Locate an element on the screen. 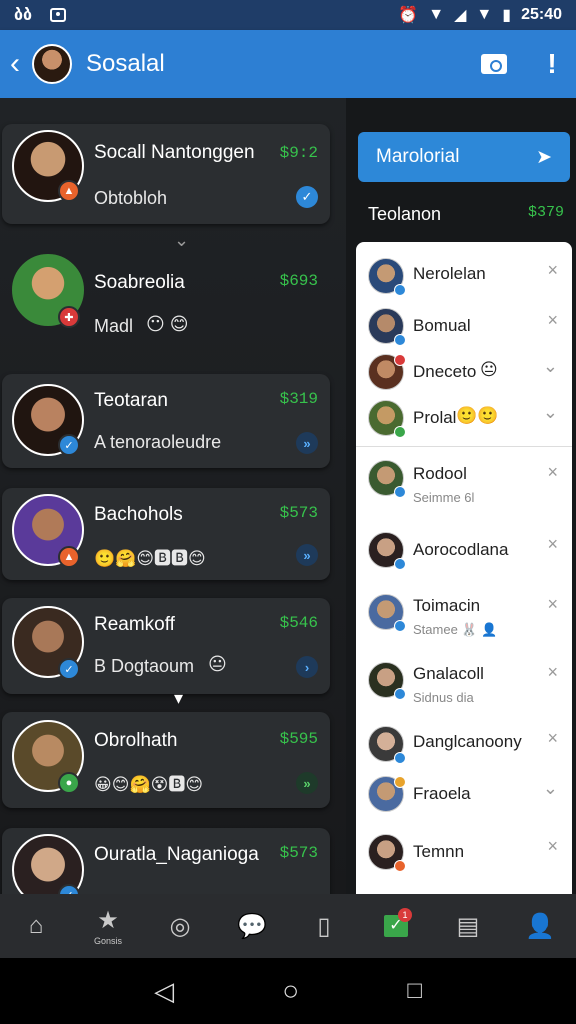 Image resolution: width=576 pixels, height=1024 pixels. chevron-right-icon: › is located at coordinates (307, 667).